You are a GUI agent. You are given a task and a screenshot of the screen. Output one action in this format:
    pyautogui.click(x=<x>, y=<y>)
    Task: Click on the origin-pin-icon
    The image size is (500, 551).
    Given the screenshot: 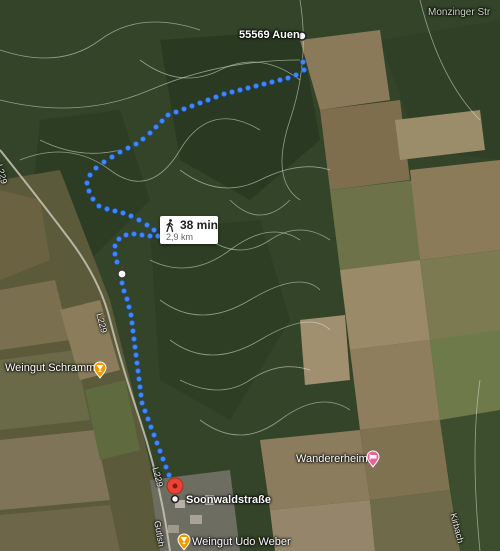 What is the action you would take?
    pyautogui.click(x=175, y=486)
    